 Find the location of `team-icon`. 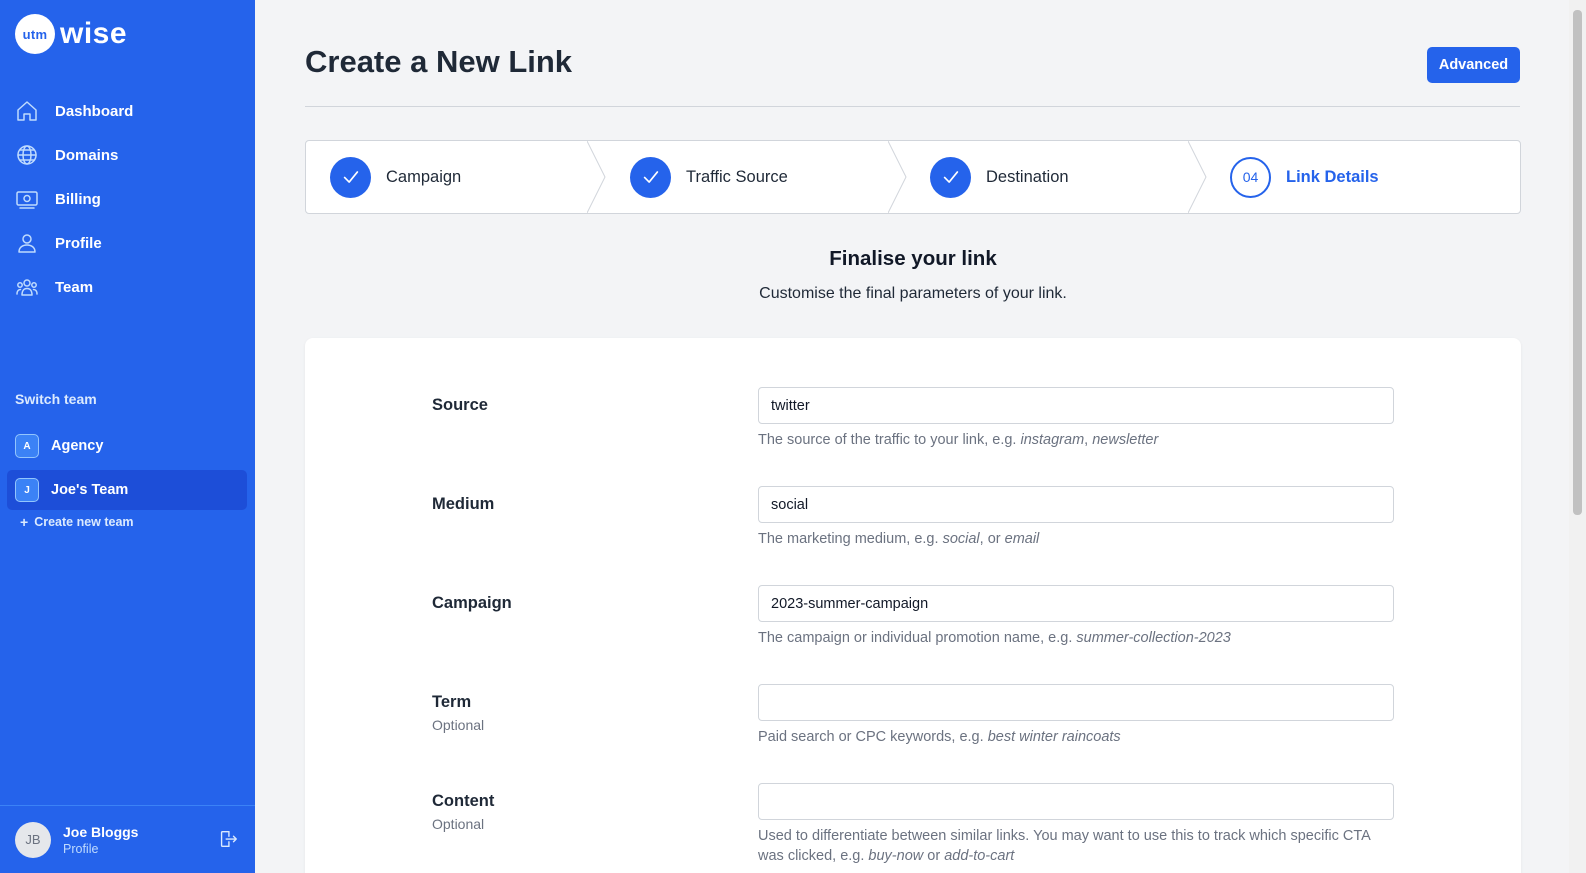

team-icon is located at coordinates (27, 287).